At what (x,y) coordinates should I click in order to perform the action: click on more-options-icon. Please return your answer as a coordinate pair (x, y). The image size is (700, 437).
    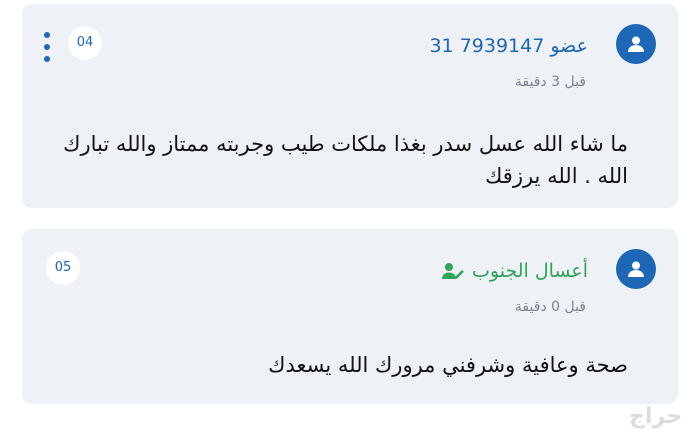
    Looking at the image, I should click on (47, 47).